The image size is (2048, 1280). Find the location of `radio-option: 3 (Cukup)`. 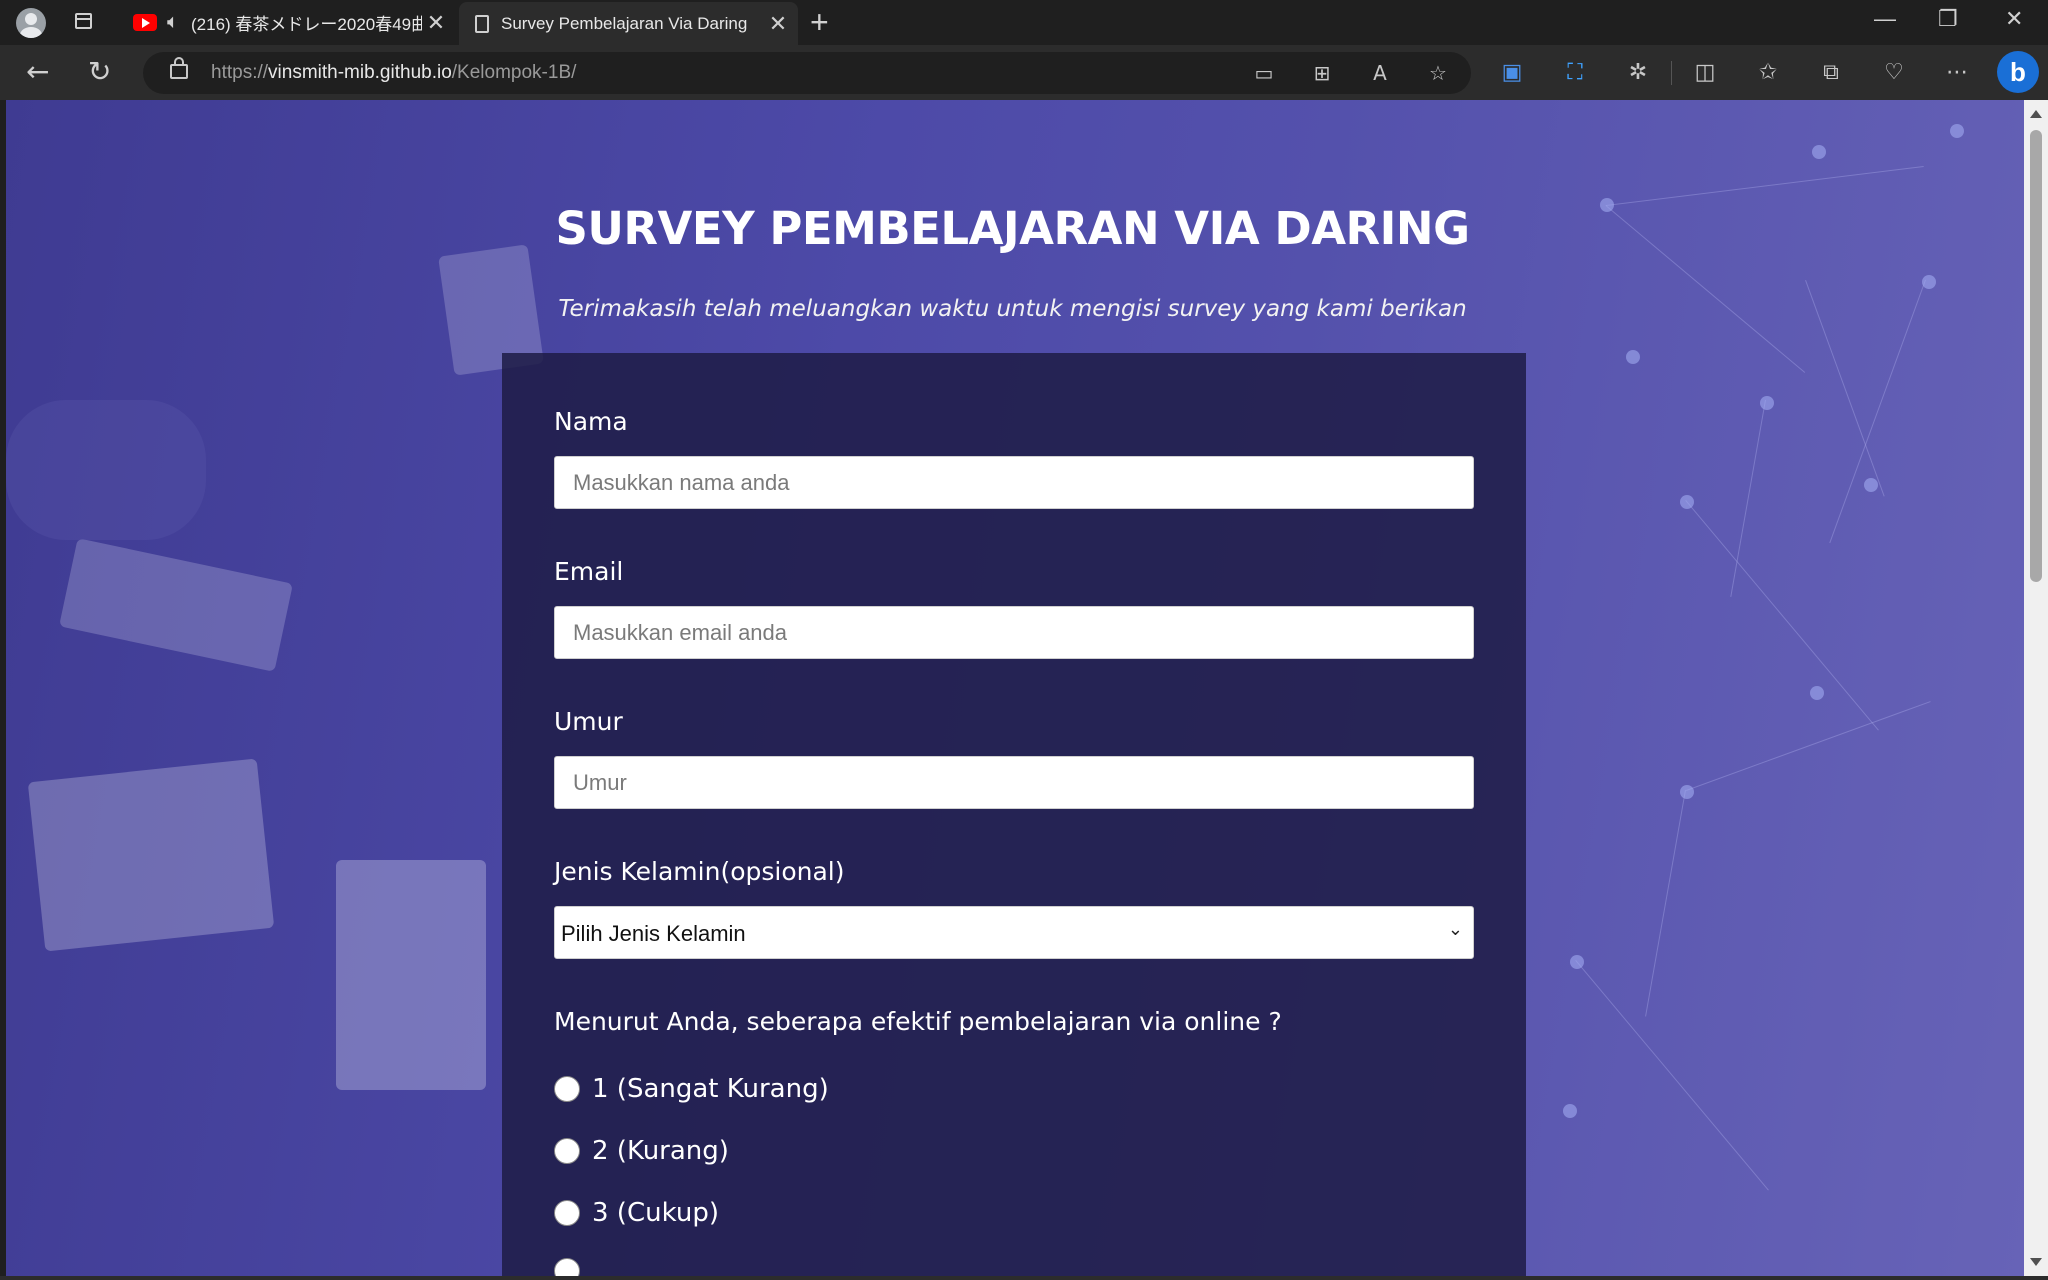

radio-option: 3 (Cukup) is located at coordinates (636, 1213).